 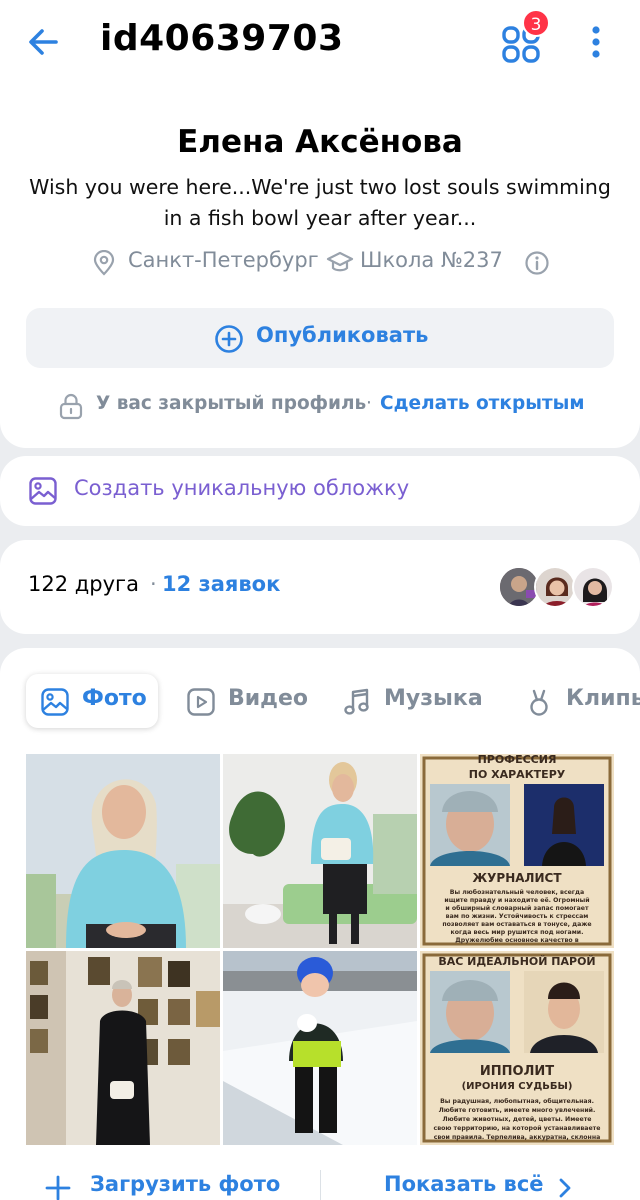 What do you see at coordinates (603, 698) in the screenshot?
I see `tab-label: Клипы` at bounding box center [603, 698].